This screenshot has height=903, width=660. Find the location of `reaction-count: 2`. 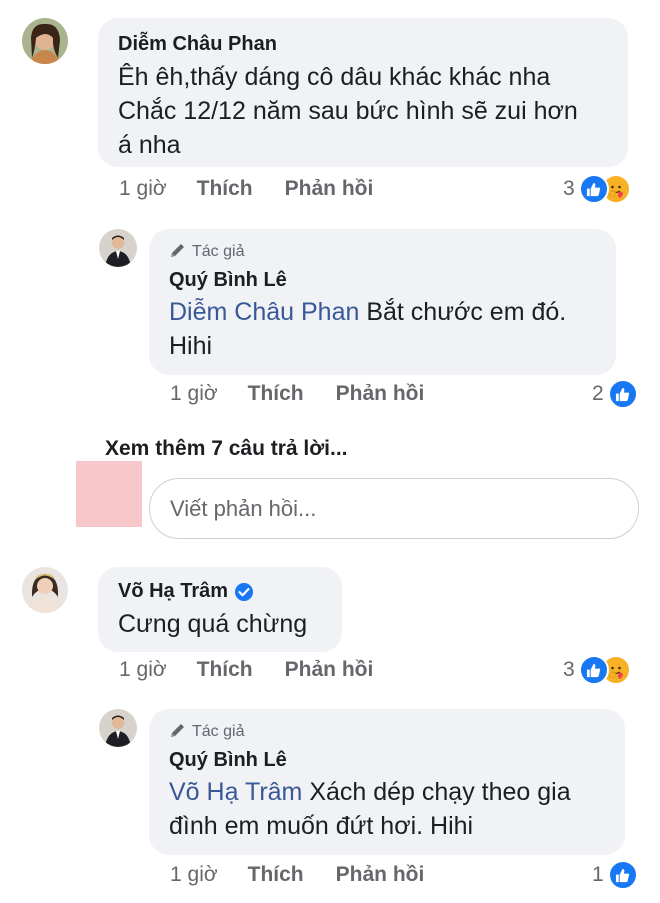

reaction-count: 2 is located at coordinates (598, 393).